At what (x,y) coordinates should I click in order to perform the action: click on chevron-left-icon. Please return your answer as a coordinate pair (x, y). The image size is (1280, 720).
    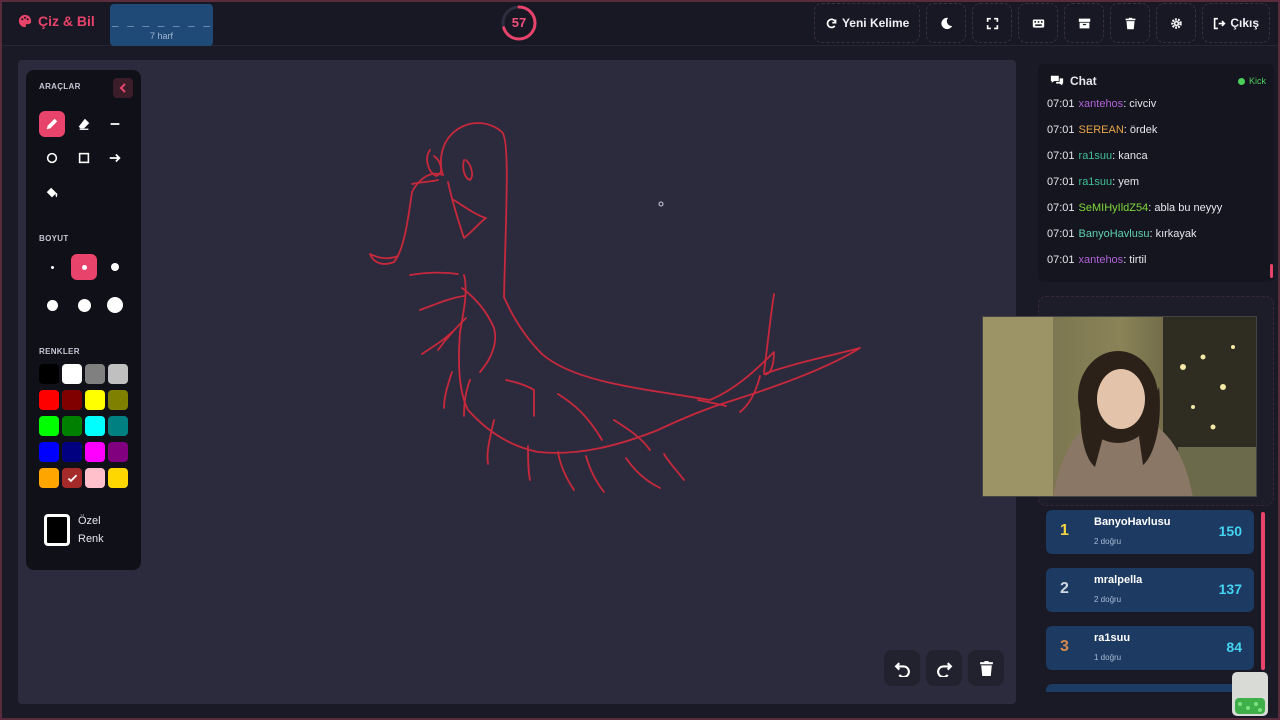
    Looking at the image, I should click on (122, 88).